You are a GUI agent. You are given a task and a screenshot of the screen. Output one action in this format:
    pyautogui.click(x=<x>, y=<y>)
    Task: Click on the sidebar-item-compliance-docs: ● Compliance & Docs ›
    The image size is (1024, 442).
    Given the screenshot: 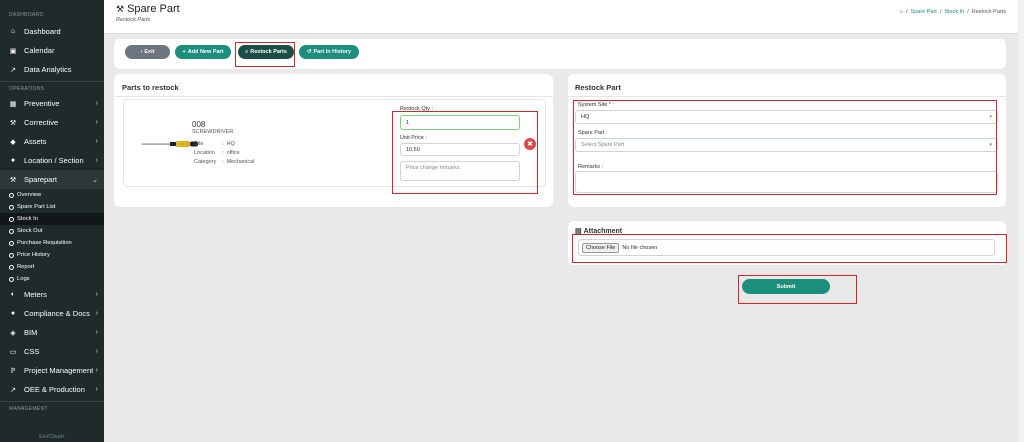 What is the action you would take?
    pyautogui.click(x=52, y=313)
    